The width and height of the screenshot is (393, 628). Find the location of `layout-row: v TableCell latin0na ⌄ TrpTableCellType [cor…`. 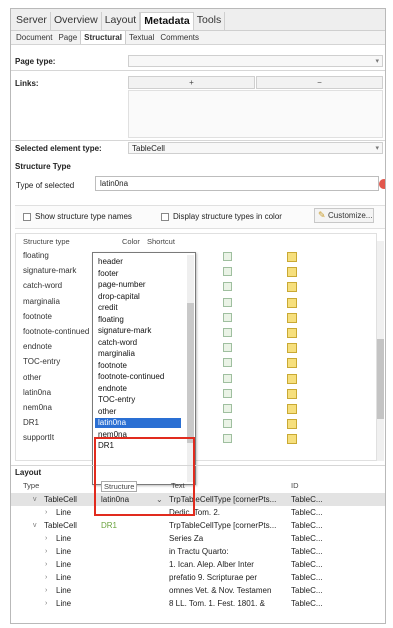

layout-row: v TableCell latin0na ⌄ TrpTableCellType [cor… is located at coordinates (198, 499).